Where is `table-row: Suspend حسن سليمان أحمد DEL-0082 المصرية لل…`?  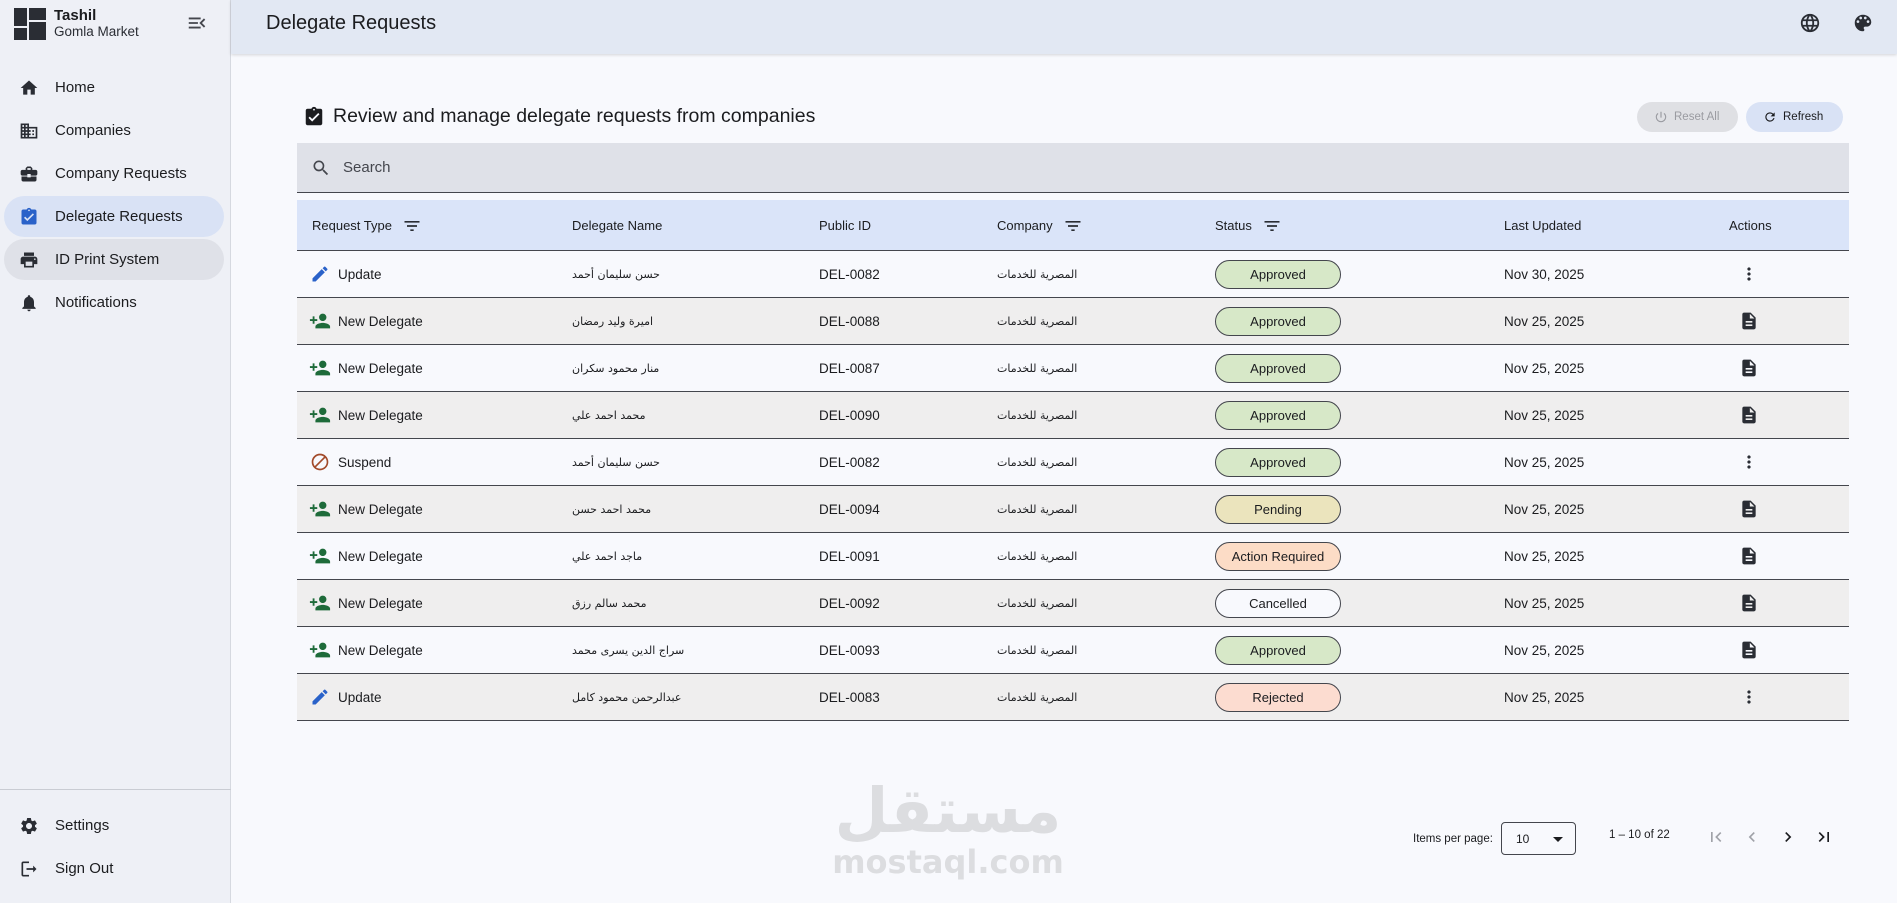
table-row: Suspend حسن سليمان أحمد DEL-0082 المصرية لل… is located at coordinates (1073, 462).